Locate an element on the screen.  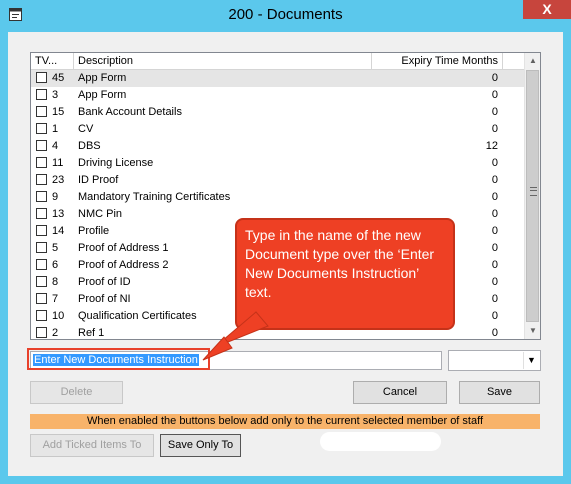
close-button: X is located at coordinates (547, 9).